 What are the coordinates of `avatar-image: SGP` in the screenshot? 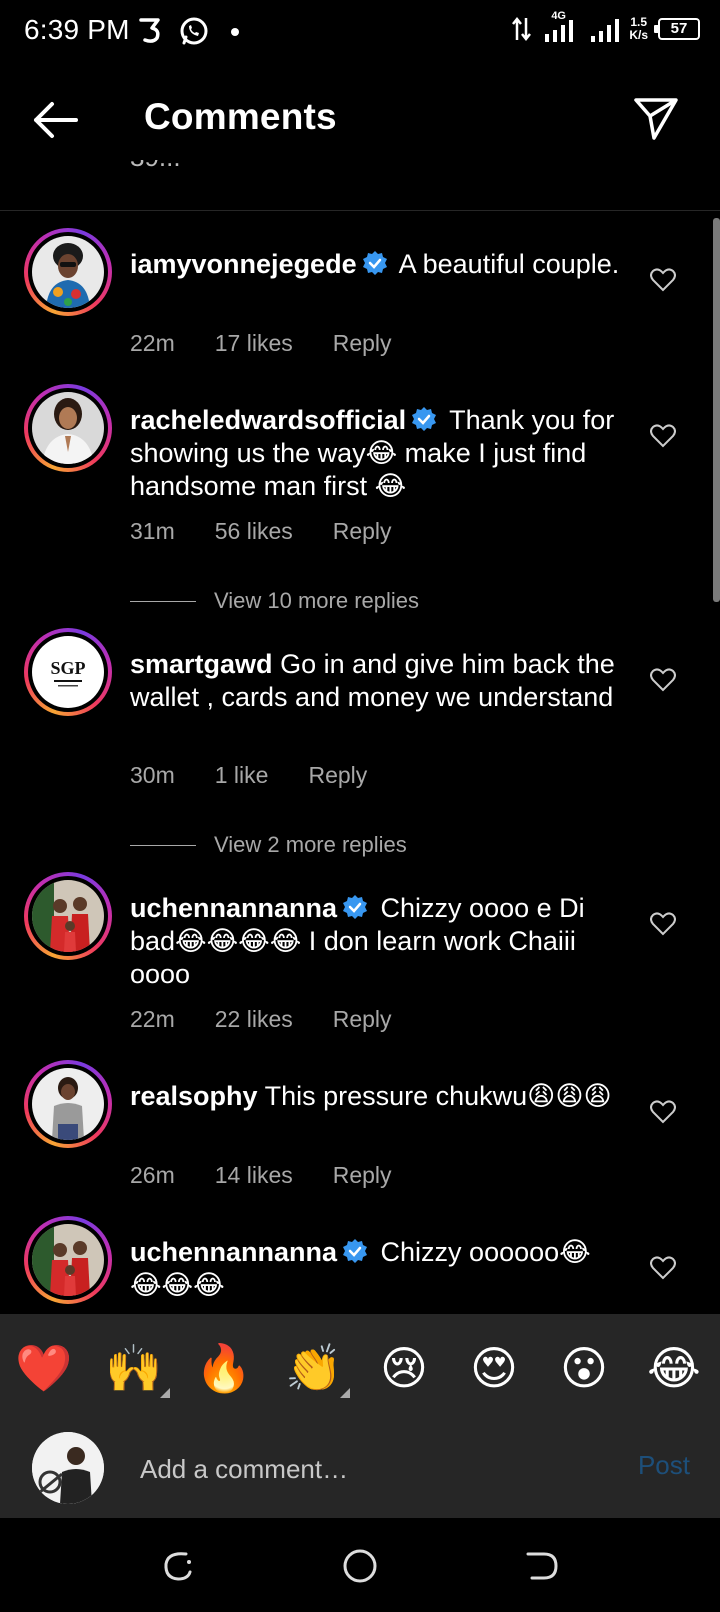 It's located at (68, 672).